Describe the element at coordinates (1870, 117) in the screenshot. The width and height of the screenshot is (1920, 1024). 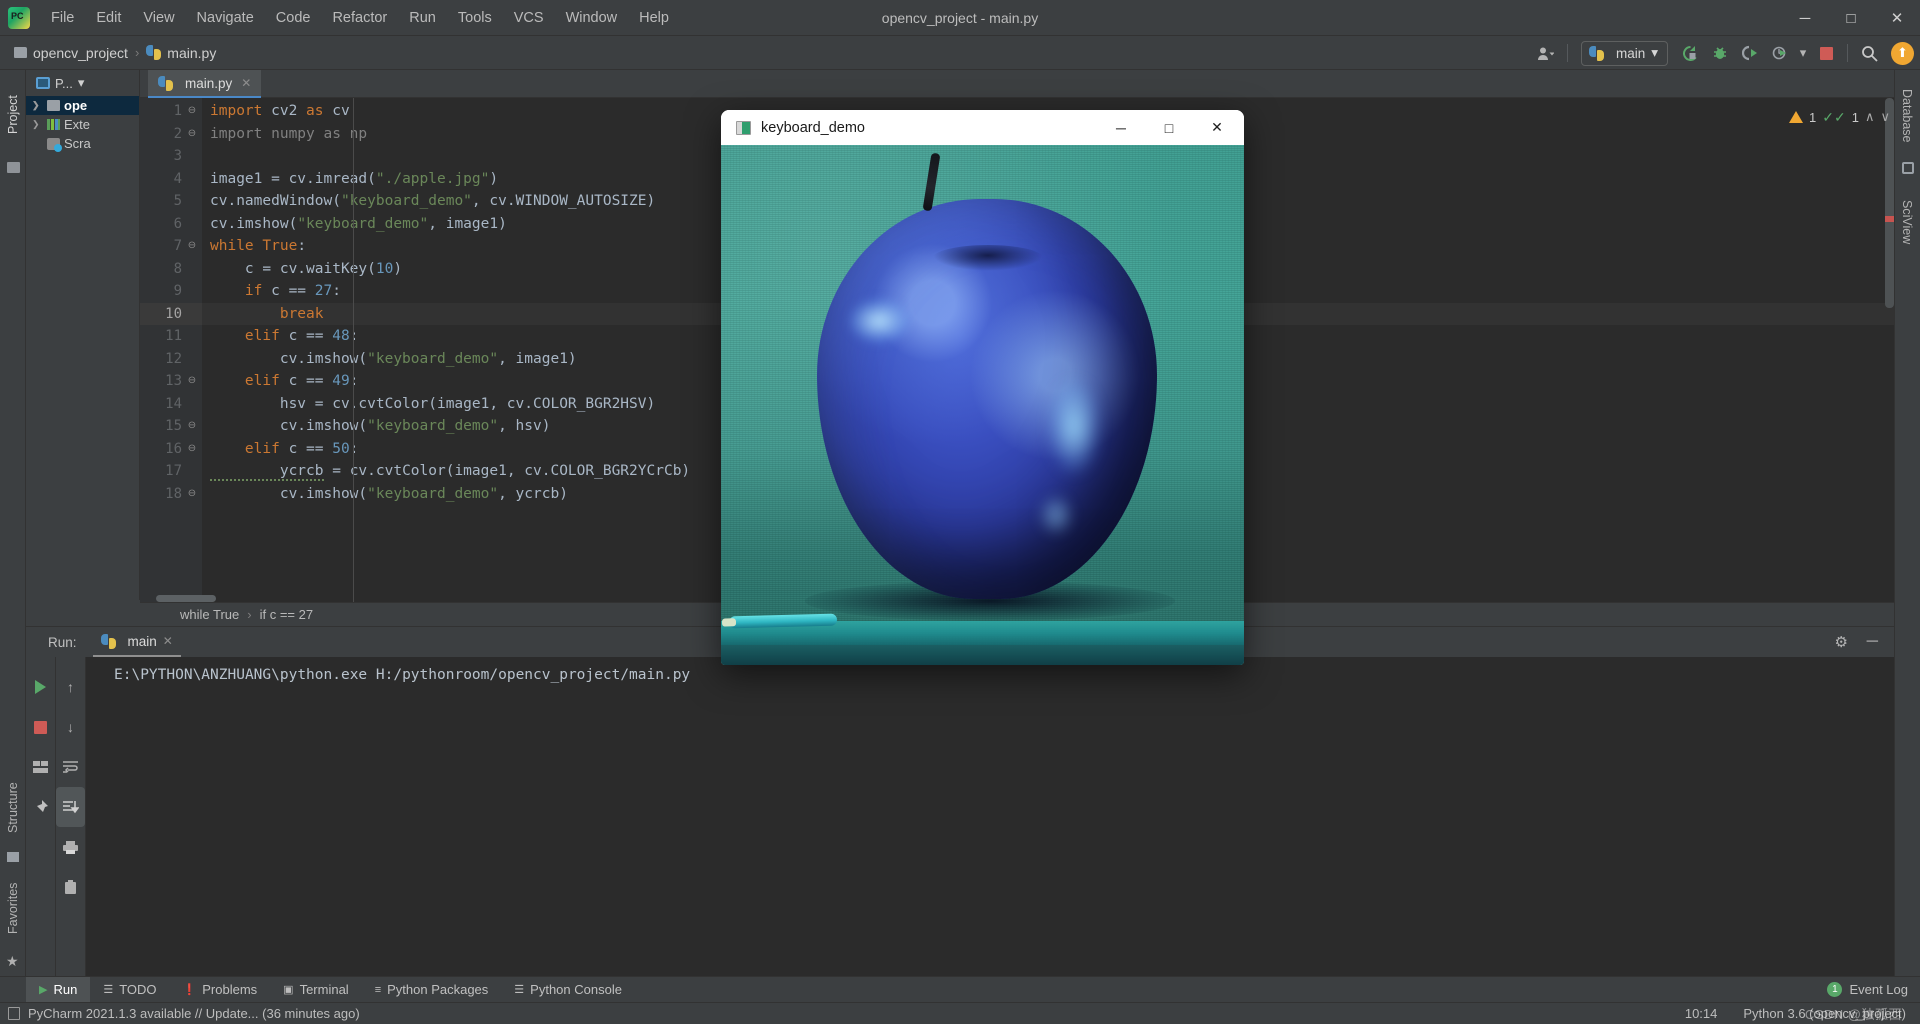
I see `chevron-up-icon: ∧` at that location.